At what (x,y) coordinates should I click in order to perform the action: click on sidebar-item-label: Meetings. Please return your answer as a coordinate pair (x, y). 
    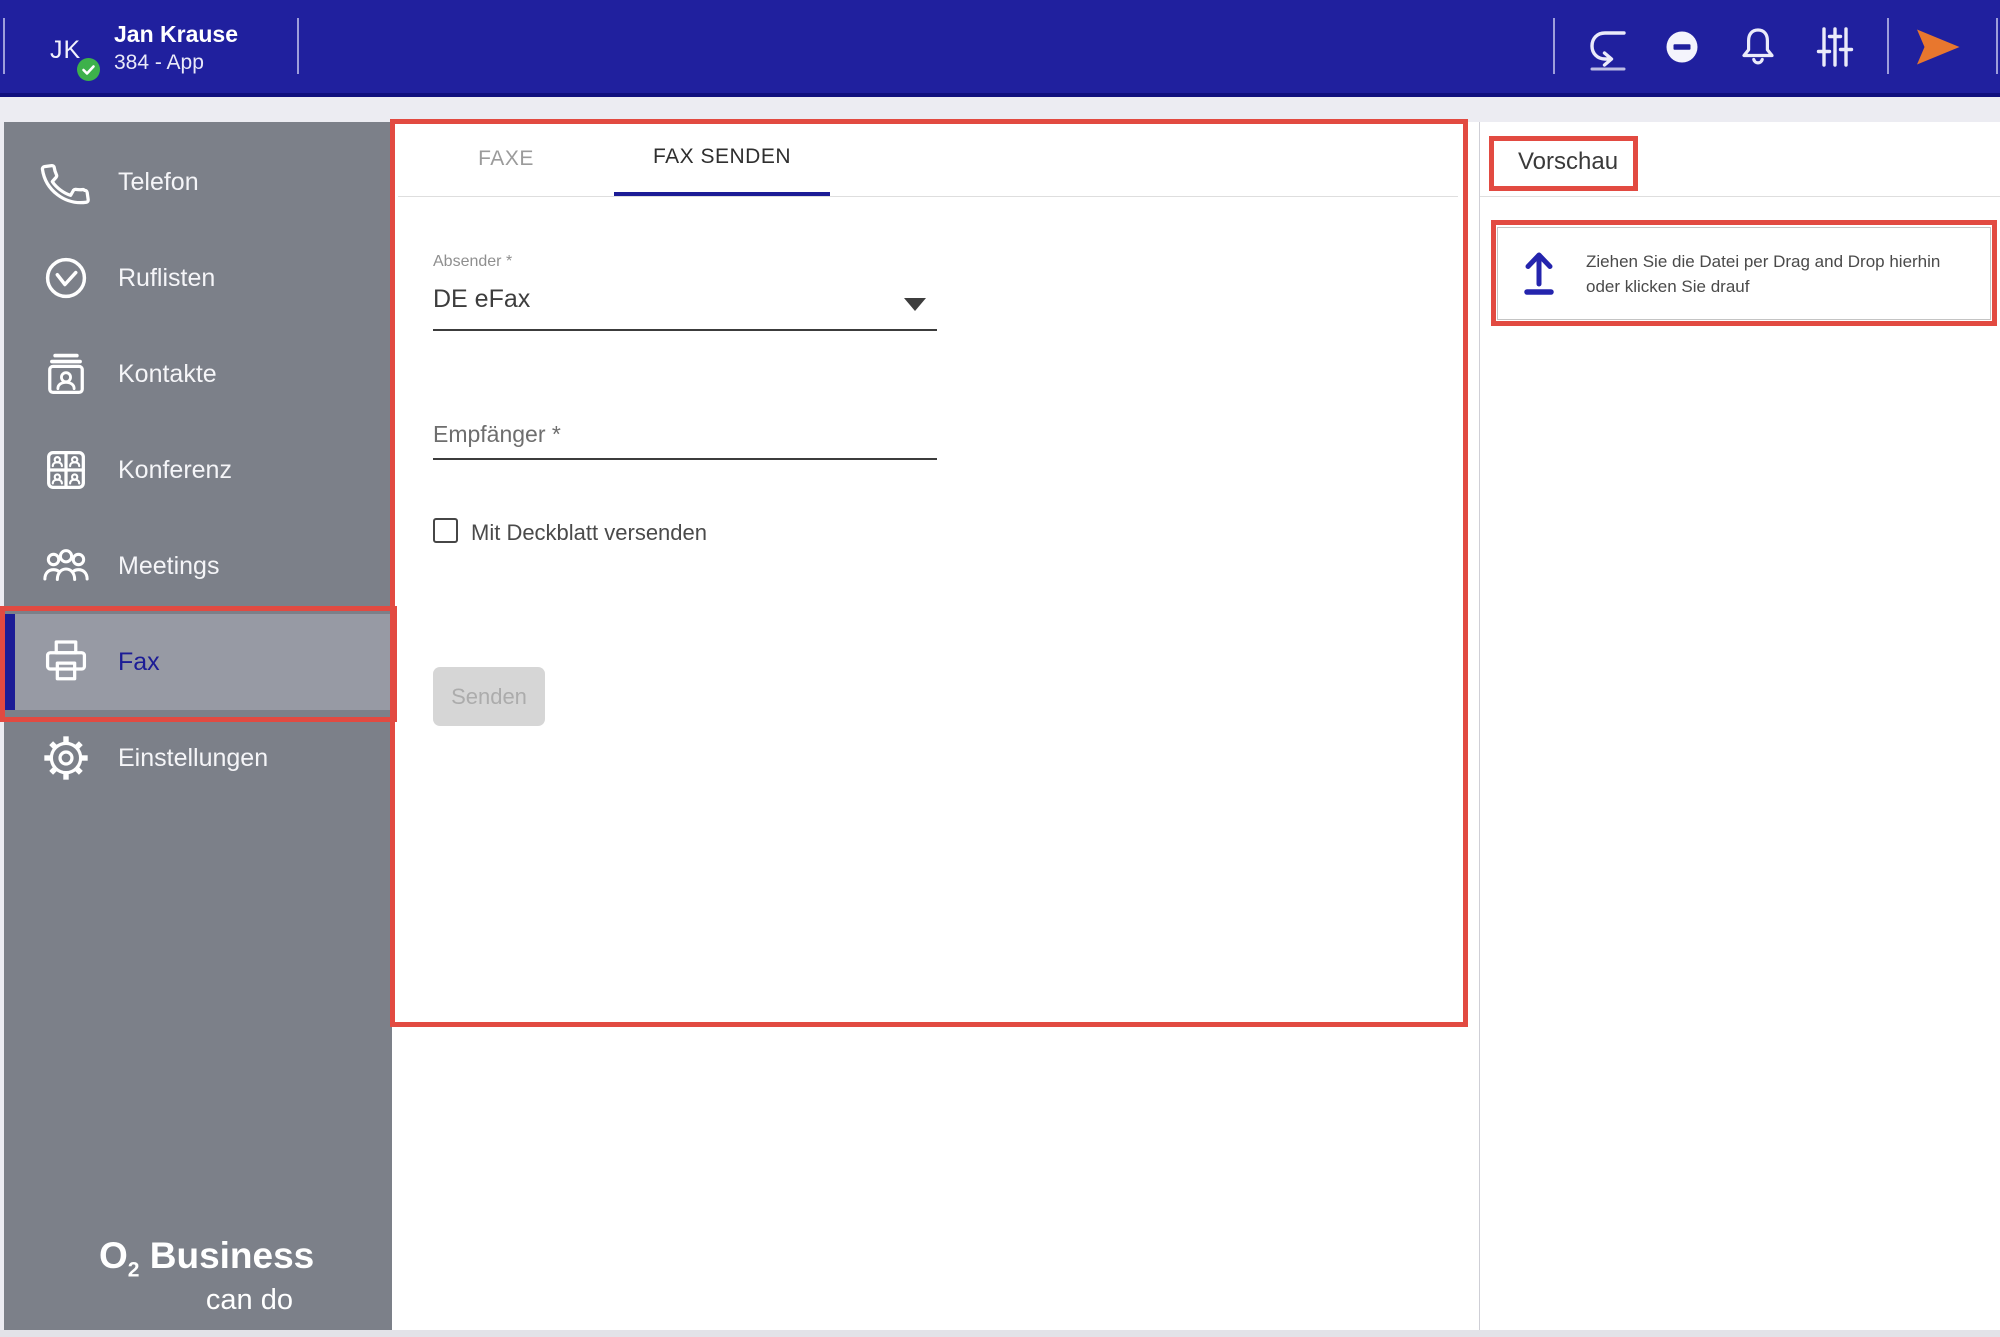
    Looking at the image, I should click on (169, 565).